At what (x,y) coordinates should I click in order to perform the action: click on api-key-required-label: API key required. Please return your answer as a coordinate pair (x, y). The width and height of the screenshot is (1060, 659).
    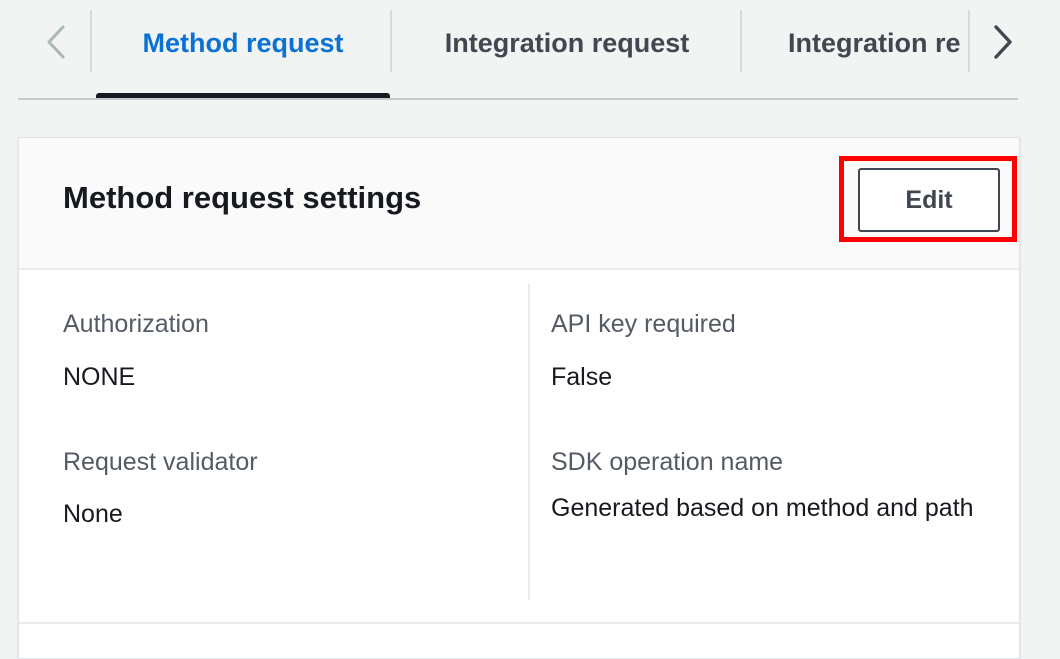
    Looking at the image, I should click on (643, 324).